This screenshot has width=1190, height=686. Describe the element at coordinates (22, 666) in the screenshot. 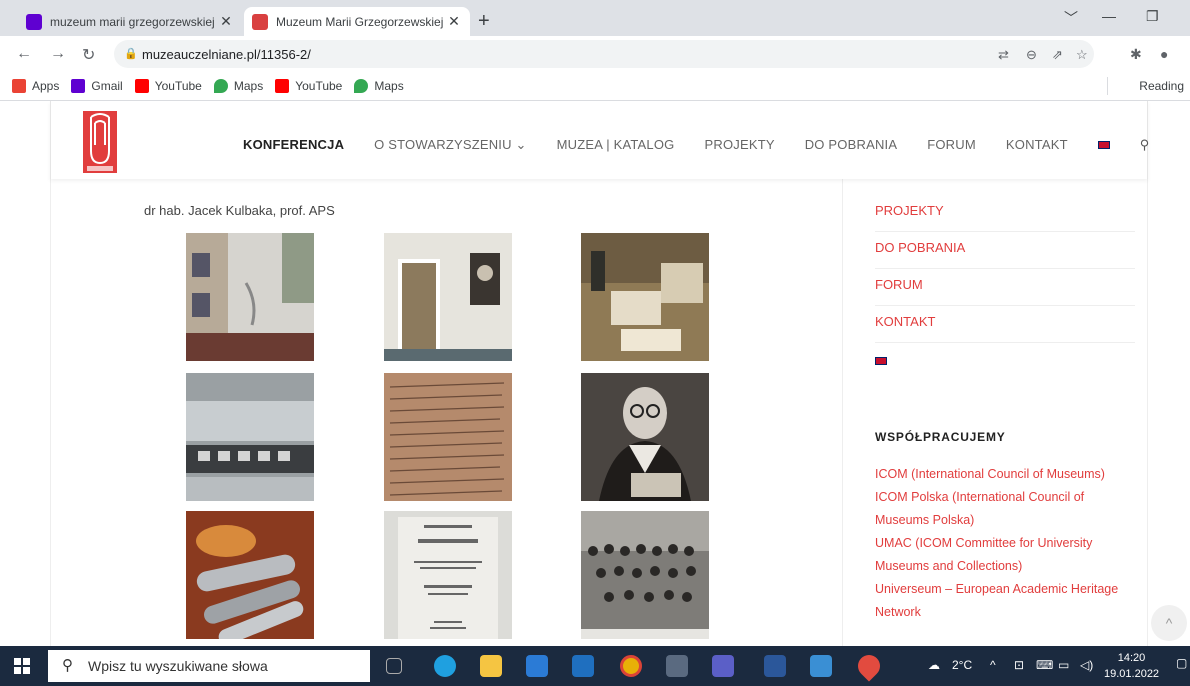

I see `windows-start-icon` at that location.